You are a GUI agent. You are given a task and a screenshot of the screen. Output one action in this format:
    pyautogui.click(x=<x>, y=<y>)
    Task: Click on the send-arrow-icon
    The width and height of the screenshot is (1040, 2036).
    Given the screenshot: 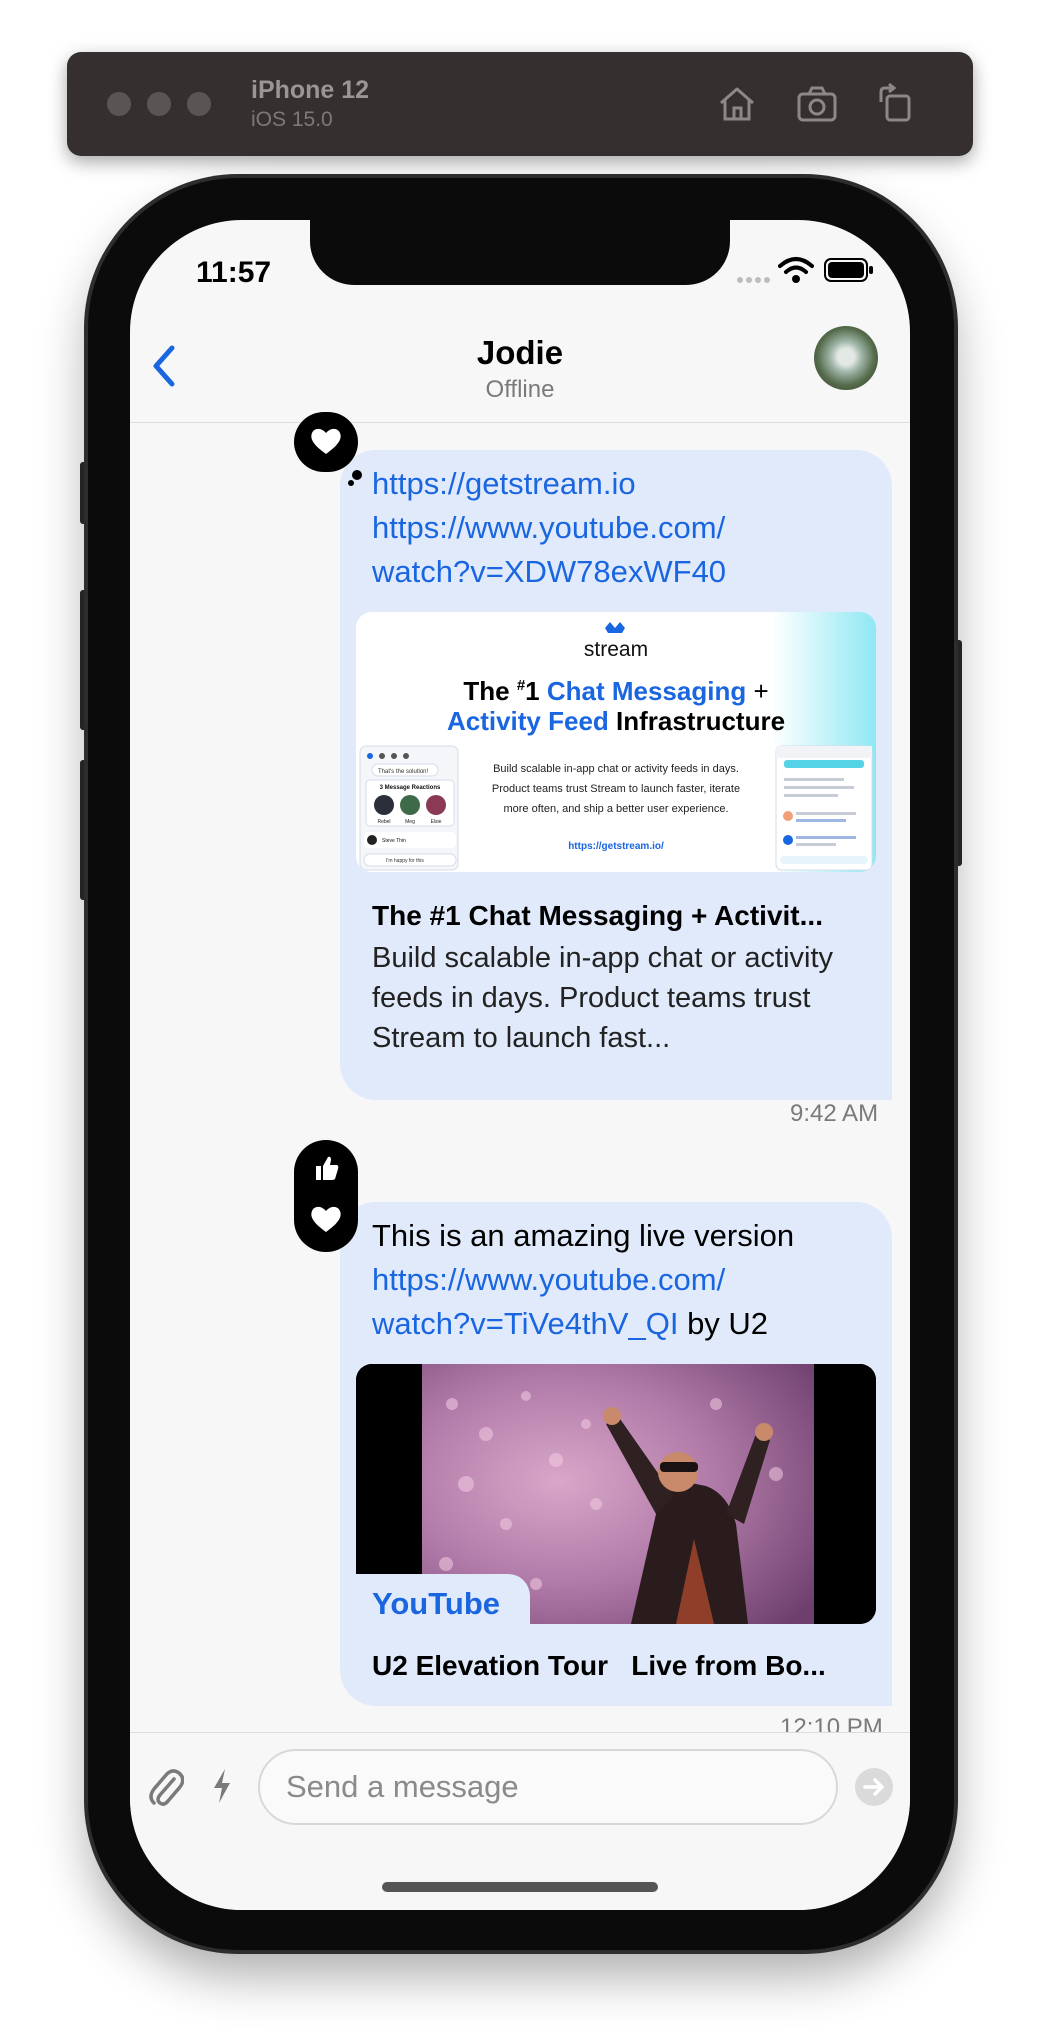 What is the action you would take?
    pyautogui.click(x=874, y=1787)
    